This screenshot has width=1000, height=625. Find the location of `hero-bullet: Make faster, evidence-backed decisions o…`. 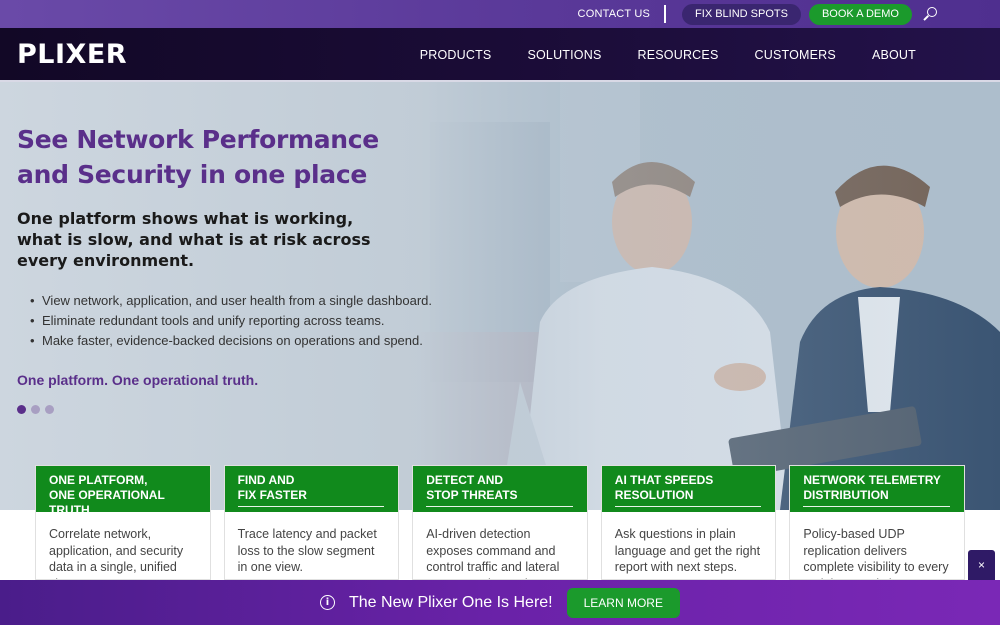

hero-bullet: Make faster, evidence-backed decisions o… is located at coordinates (233, 341).